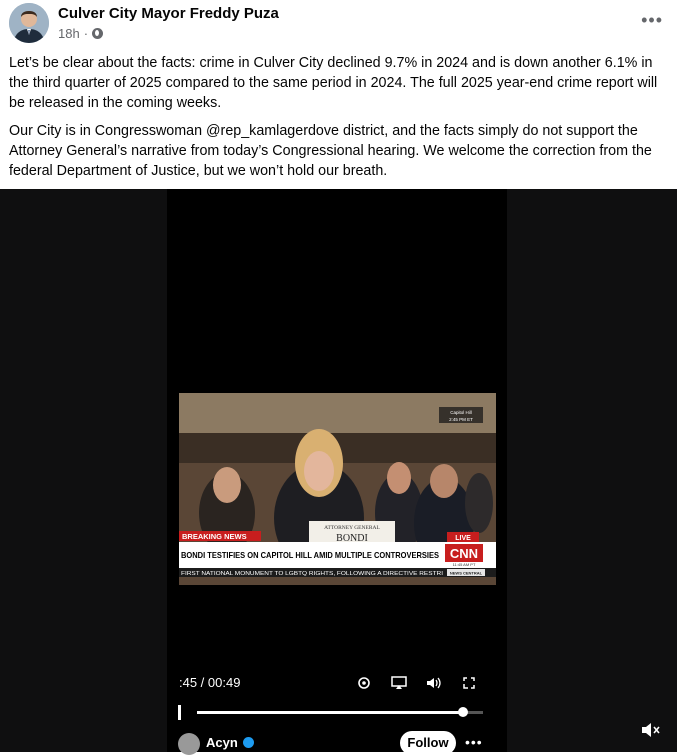 The image size is (677, 755). I want to click on globe-icon, so click(98, 33).